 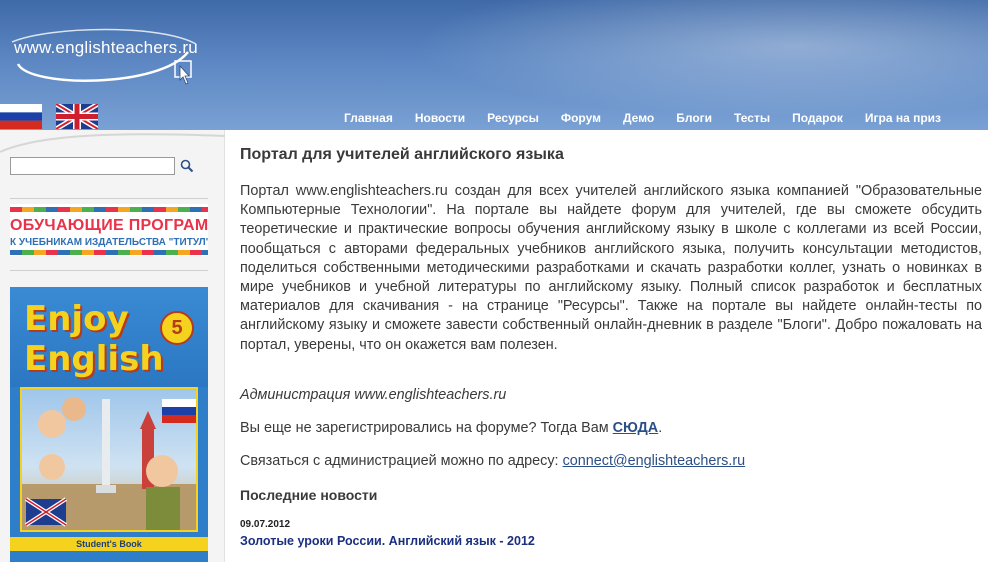 What do you see at coordinates (513, 117) in the screenshot?
I see `nav-item-resources: Ресурсы` at bounding box center [513, 117].